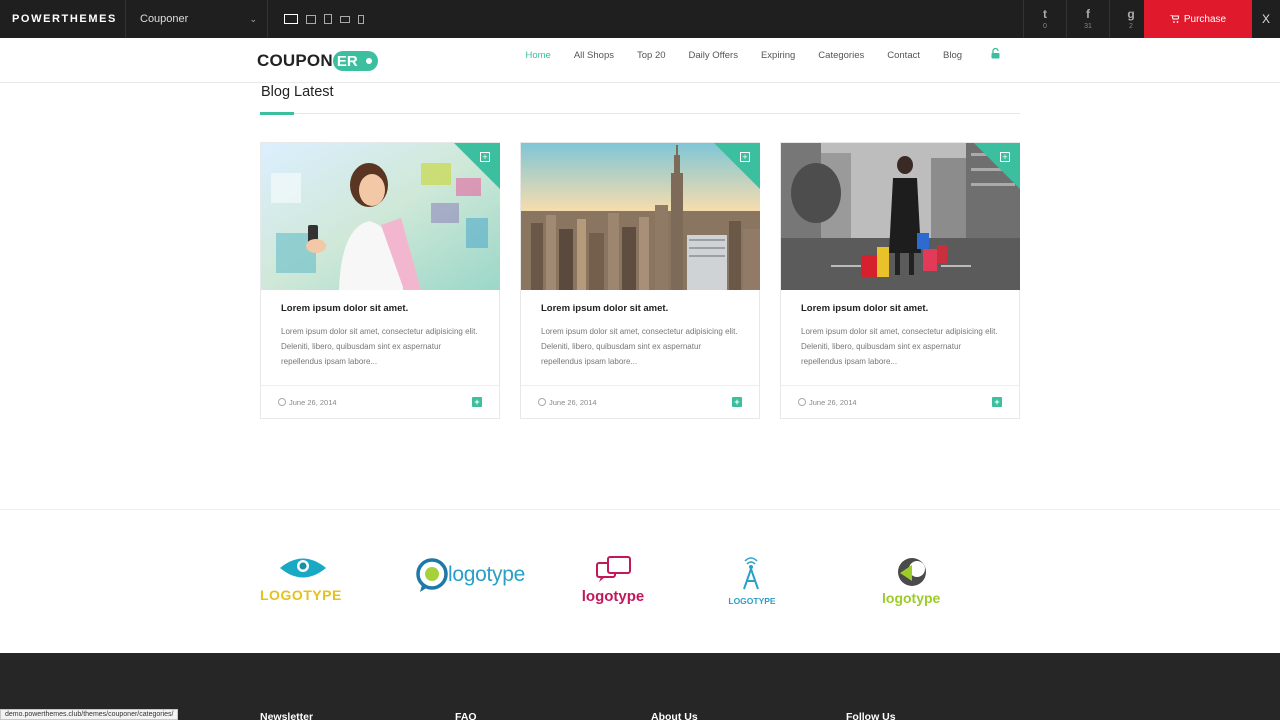  I want to click on section-title: Blog Latest, so click(297, 92).